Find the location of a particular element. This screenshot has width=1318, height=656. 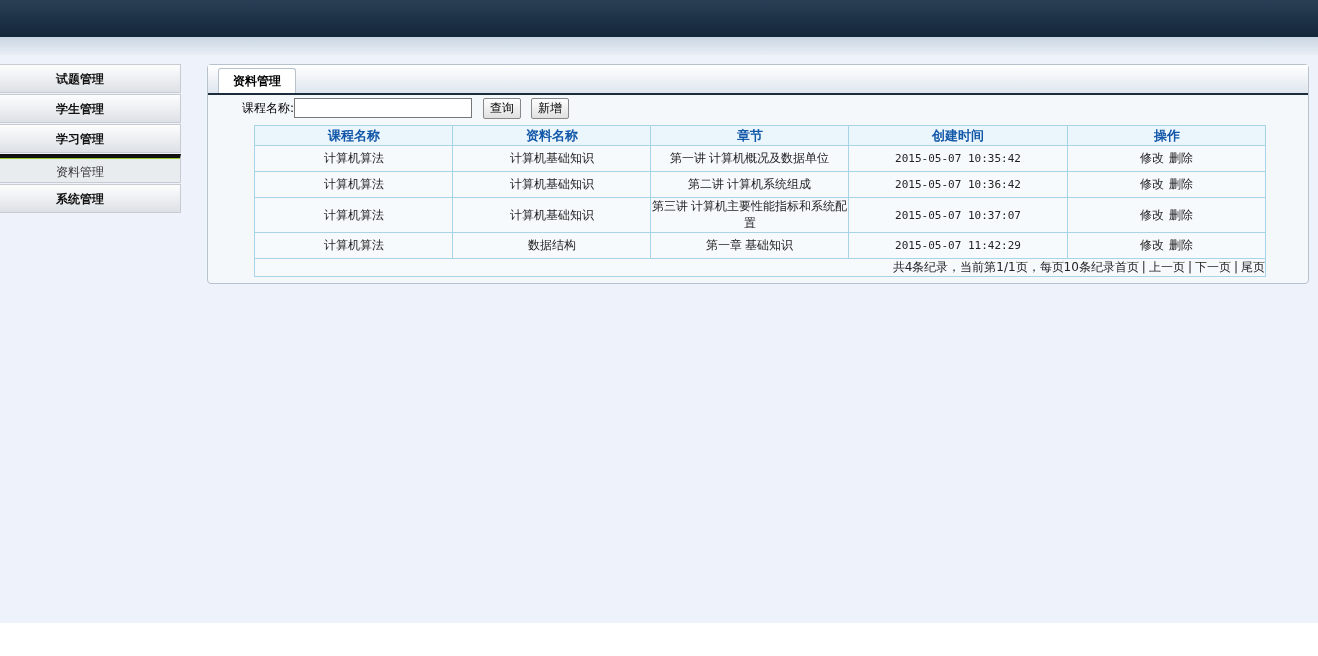

submenu-item: 资料管理 is located at coordinates (90, 168).